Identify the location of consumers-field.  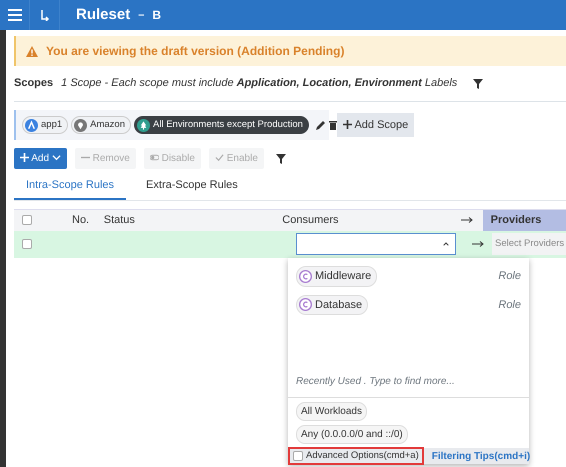
(376, 244).